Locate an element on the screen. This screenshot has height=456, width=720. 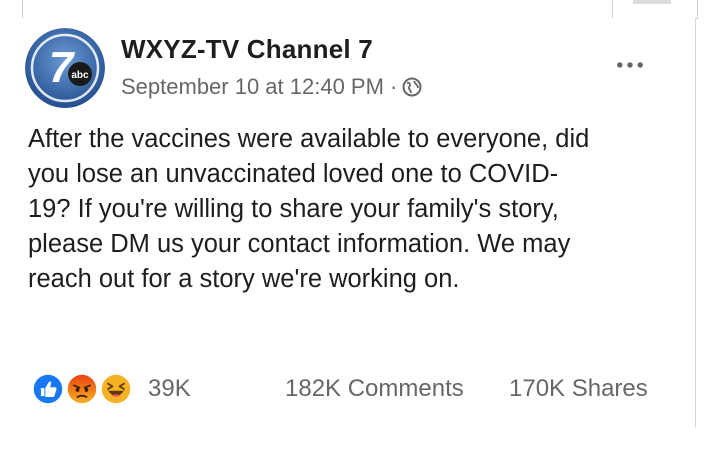
reaction-icons is located at coordinates (84, 389).